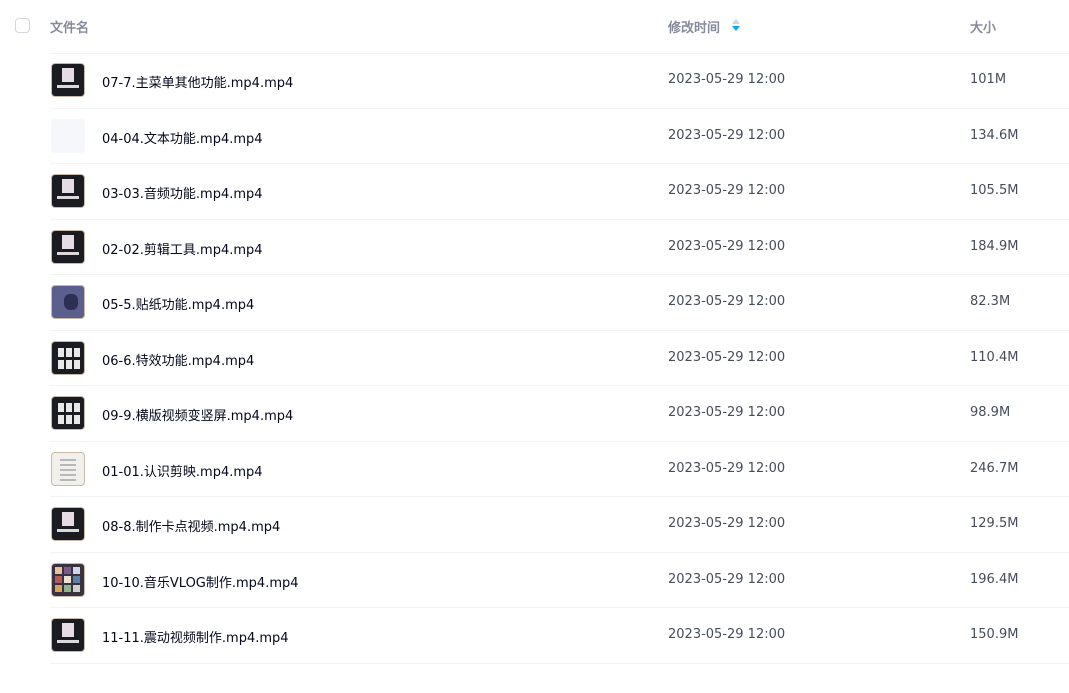 The image size is (1069, 693). Describe the element at coordinates (182, 192) in the screenshot. I see `file-name: 03-03.音频功能.mp4.mp4` at that location.